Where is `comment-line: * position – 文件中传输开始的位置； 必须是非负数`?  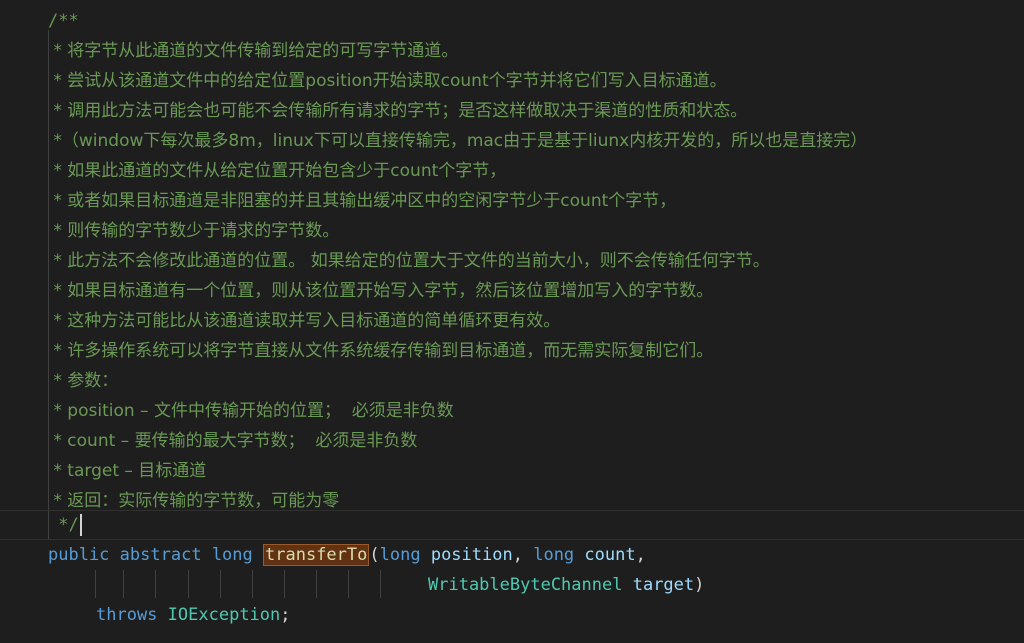
comment-line: * position – 文件中传输开始的位置； 必须是非负数 is located at coordinates (512, 411).